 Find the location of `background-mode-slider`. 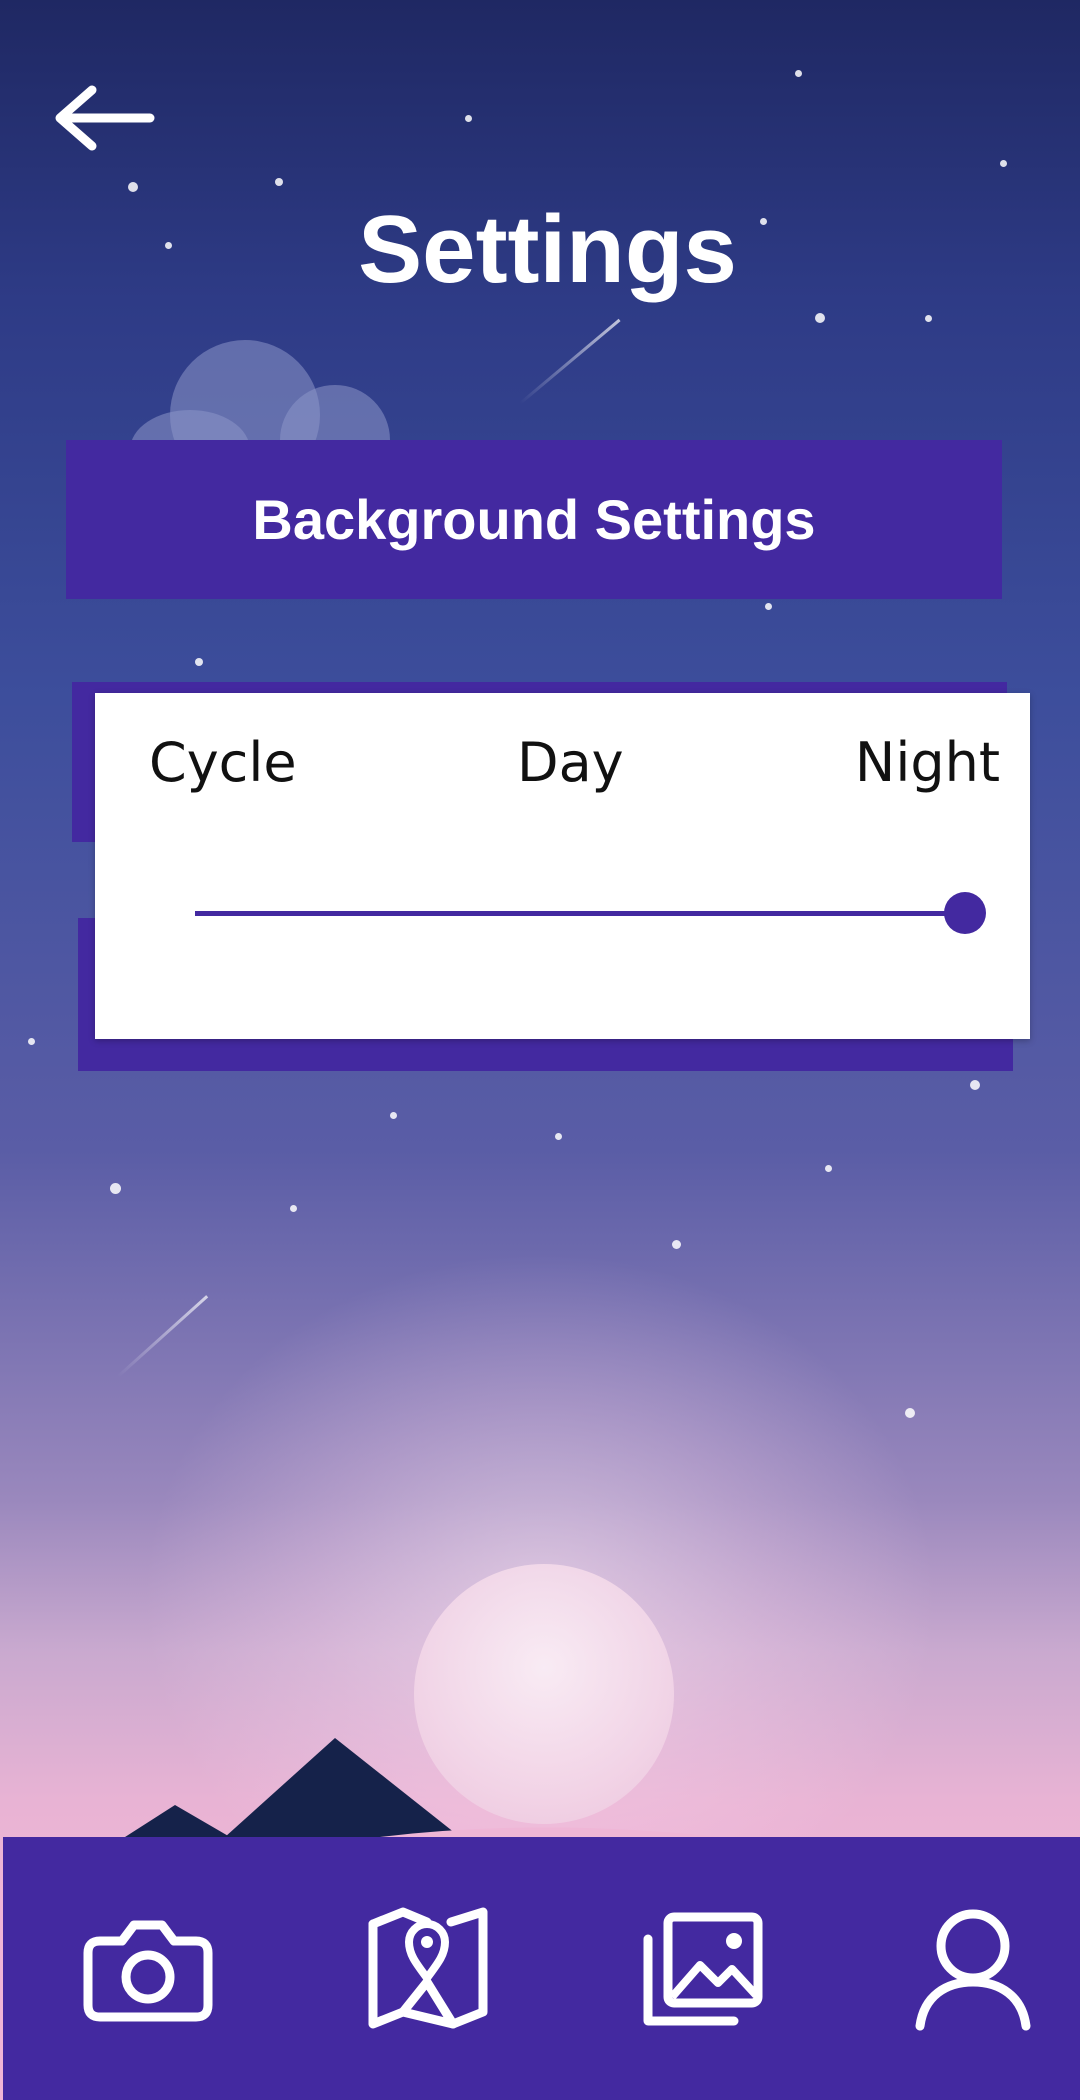

background-mode-slider is located at coordinates (590, 913).